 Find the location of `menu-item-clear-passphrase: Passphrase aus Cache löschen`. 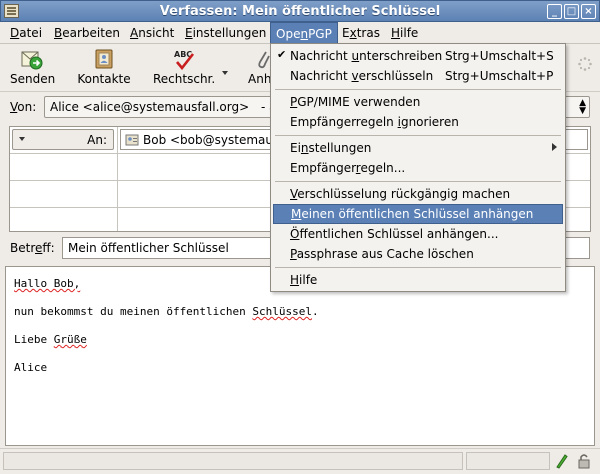

menu-item-clear-passphrase: Passphrase aus Cache löschen is located at coordinates (418, 254).